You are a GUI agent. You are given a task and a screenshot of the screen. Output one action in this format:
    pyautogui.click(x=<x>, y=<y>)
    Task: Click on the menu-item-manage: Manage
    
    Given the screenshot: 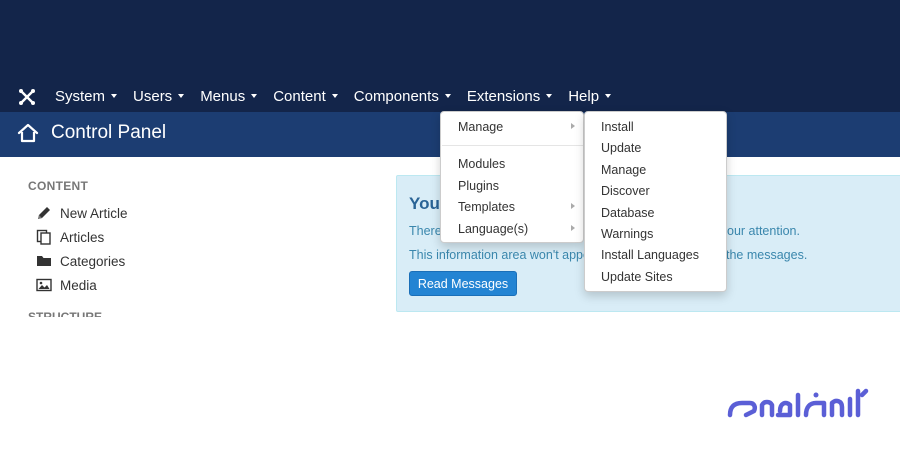 What is the action you would take?
    pyautogui.click(x=512, y=126)
    